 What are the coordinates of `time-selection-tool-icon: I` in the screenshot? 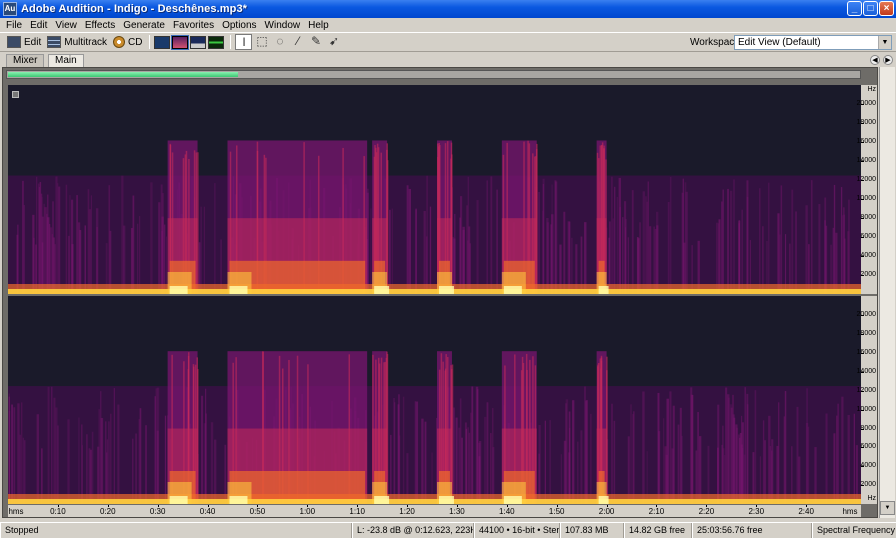 It's located at (244, 42).